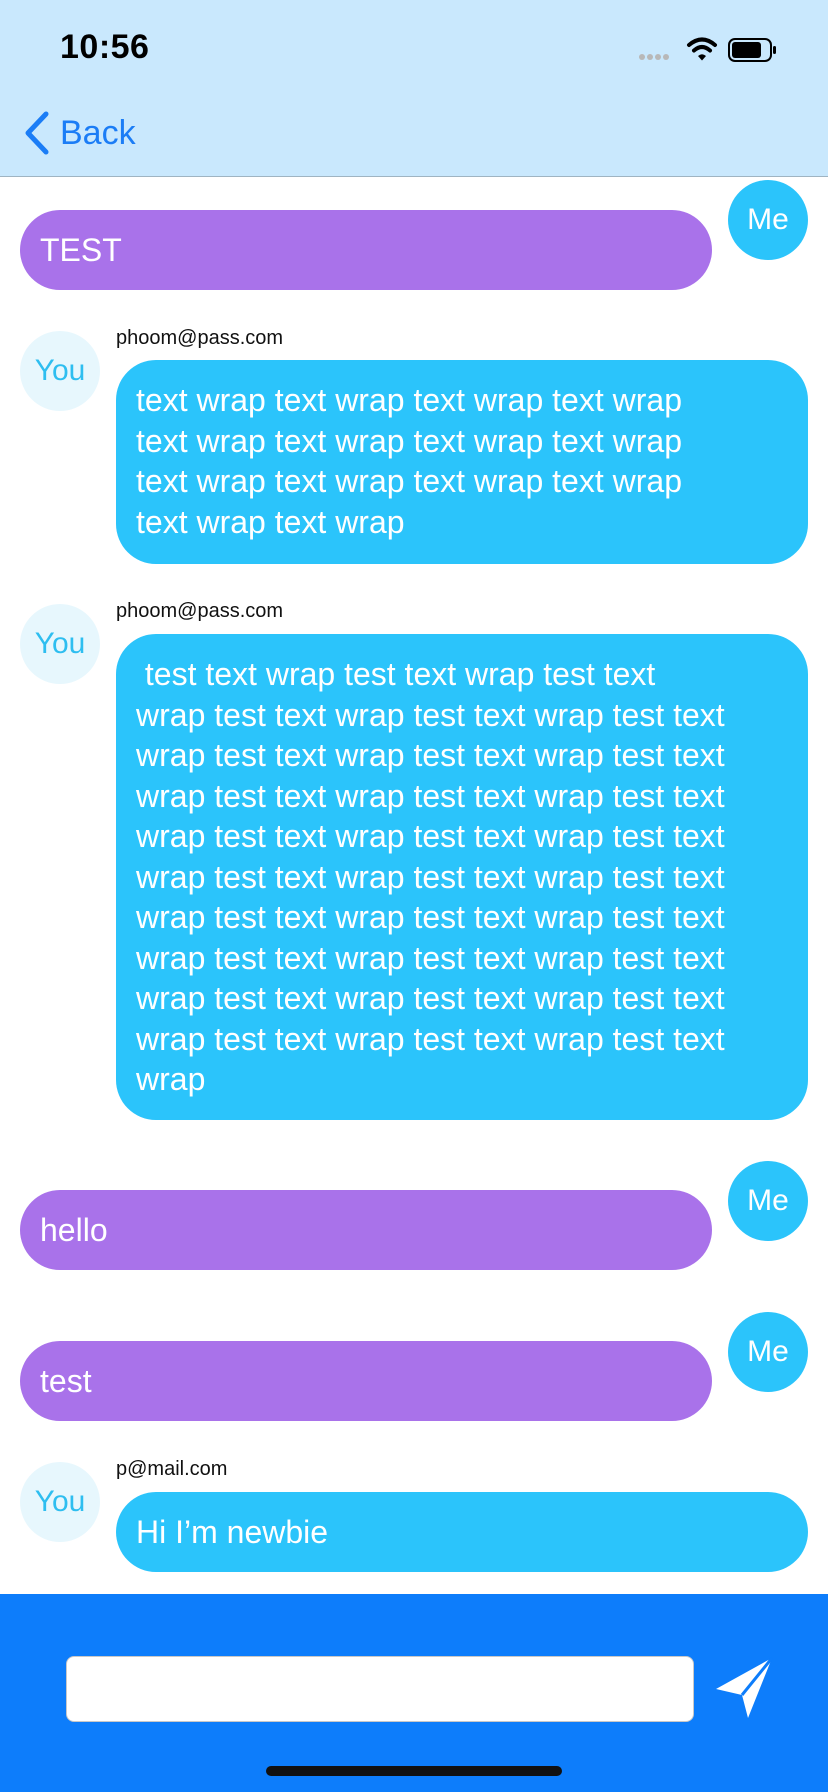  Describe the element at coordinates (172, 1469) in the screenshot. I see `sender-email: p@mail.com` at that location.